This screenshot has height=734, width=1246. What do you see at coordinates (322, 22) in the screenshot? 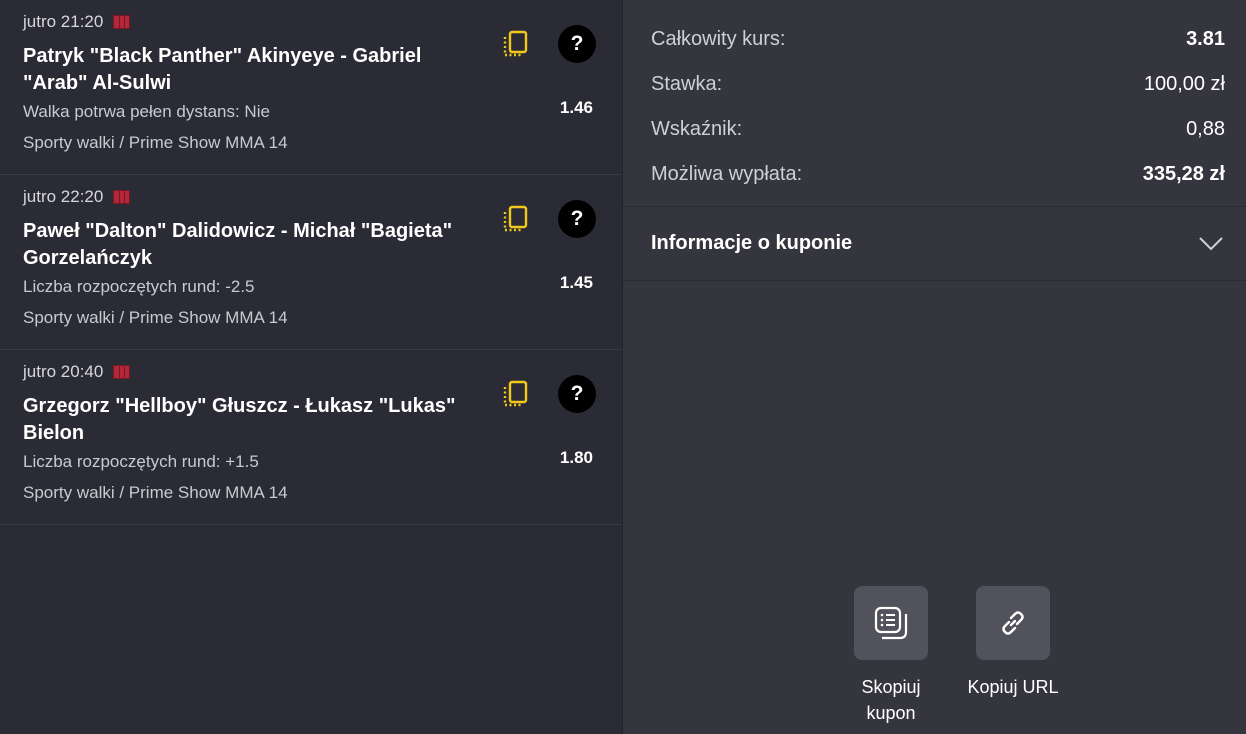
I see `bet-time-row: jutro 21:20` at bounding box center [322, 22].